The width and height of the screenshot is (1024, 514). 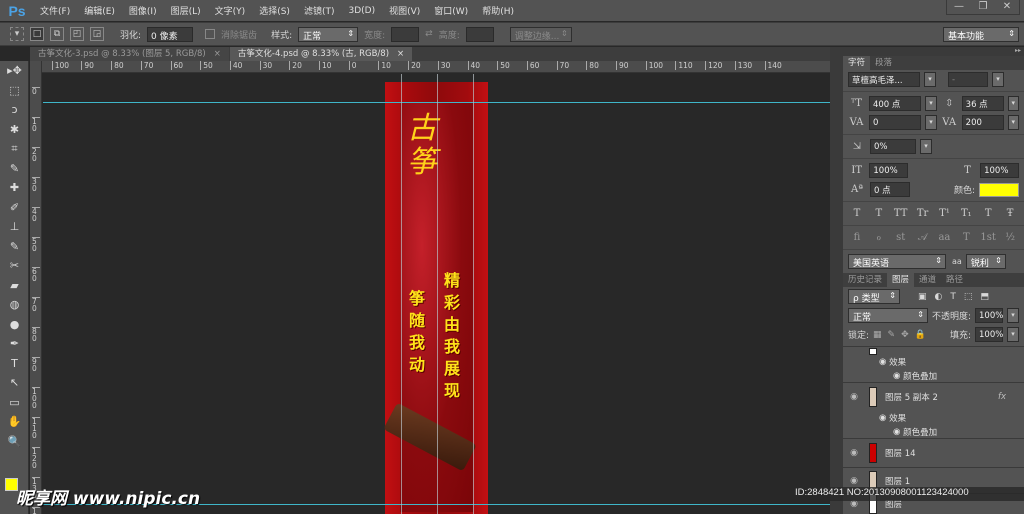 What do you see at coordinates (923, 213) in the screenshot?
I see `styles-button: Tr` at bounding box center [923, 213].